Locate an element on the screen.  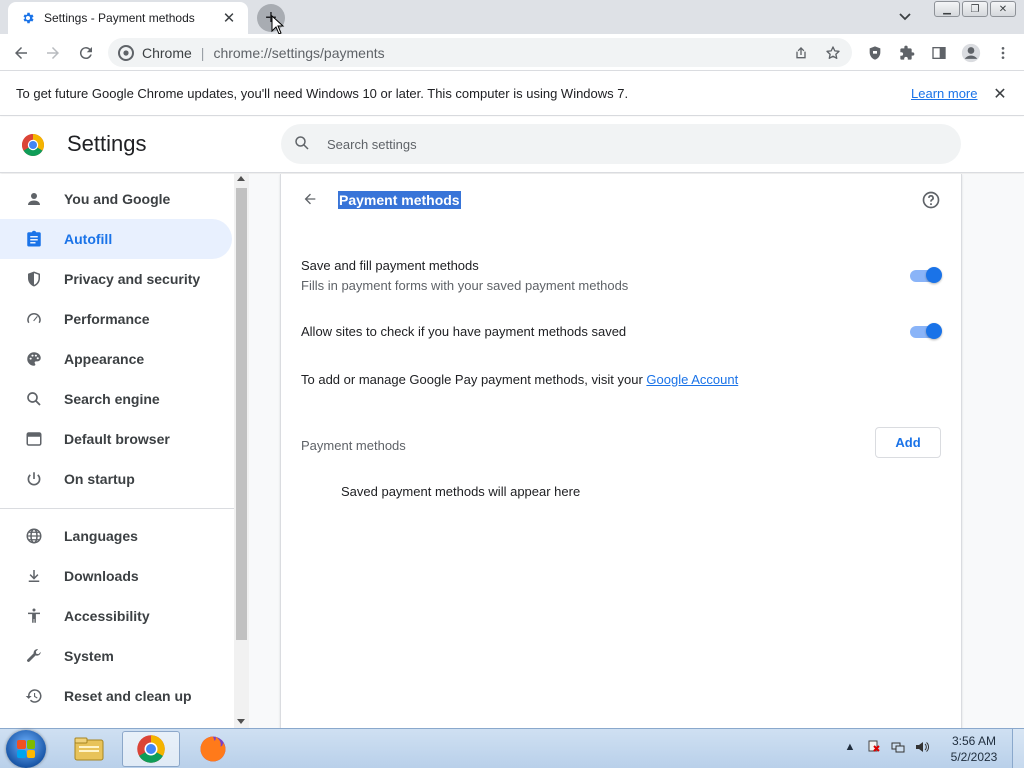
empty-state-text: Saved payment methods will appear here is located at coordinates (461, 491).